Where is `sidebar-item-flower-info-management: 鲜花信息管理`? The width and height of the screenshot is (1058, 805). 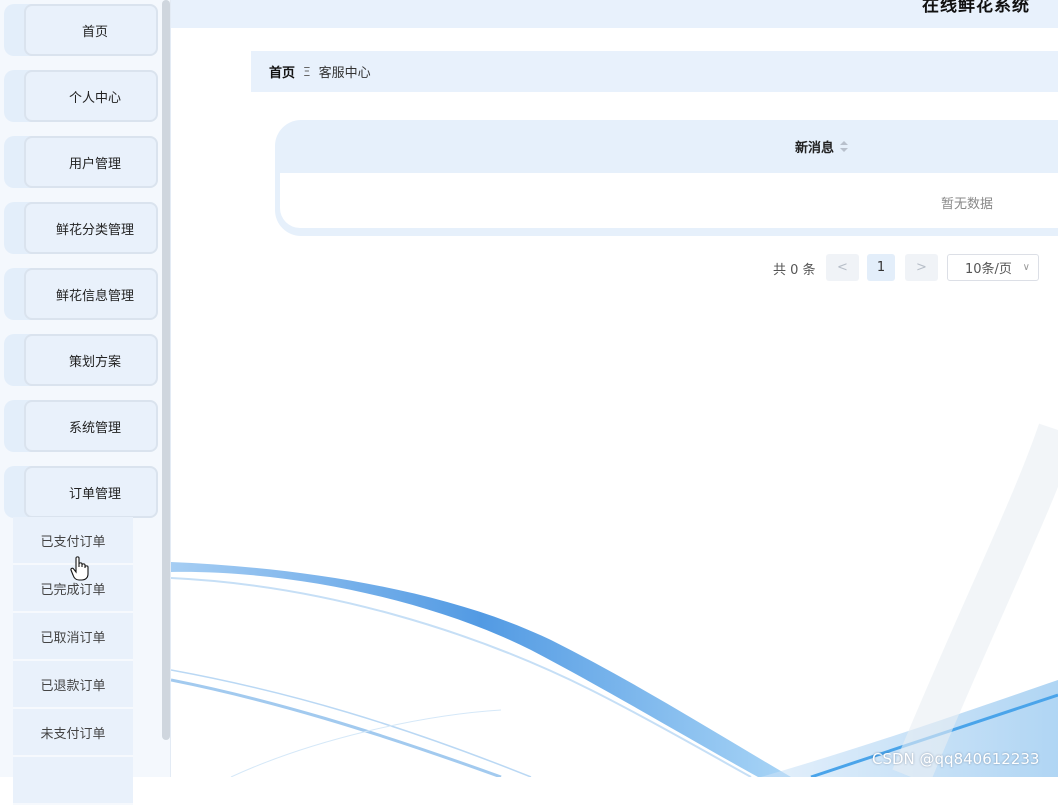 sidebar-item-flower-info-management: 鲜花信息管理 is located at coordinates (81, 294).